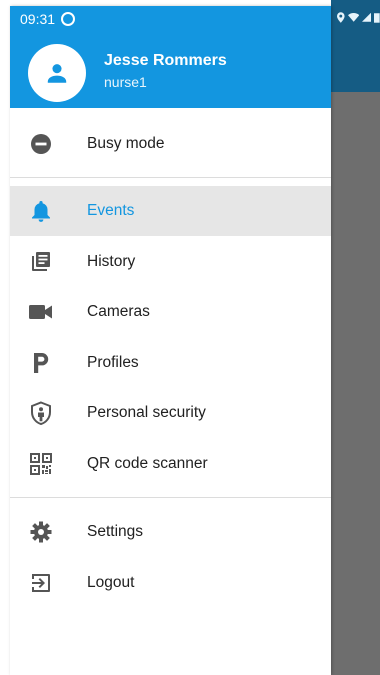  What do you see at coordinates (115, 531) in the screenshot?
I see `menu-item-label: Settings` at bounding box center [115, 531].